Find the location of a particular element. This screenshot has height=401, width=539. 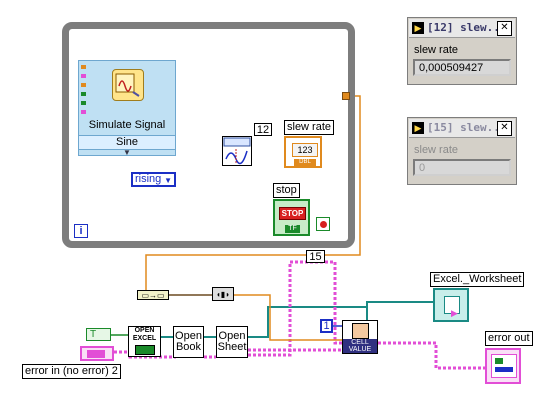

error-cluster-icon is located at coordinates (96, 354).